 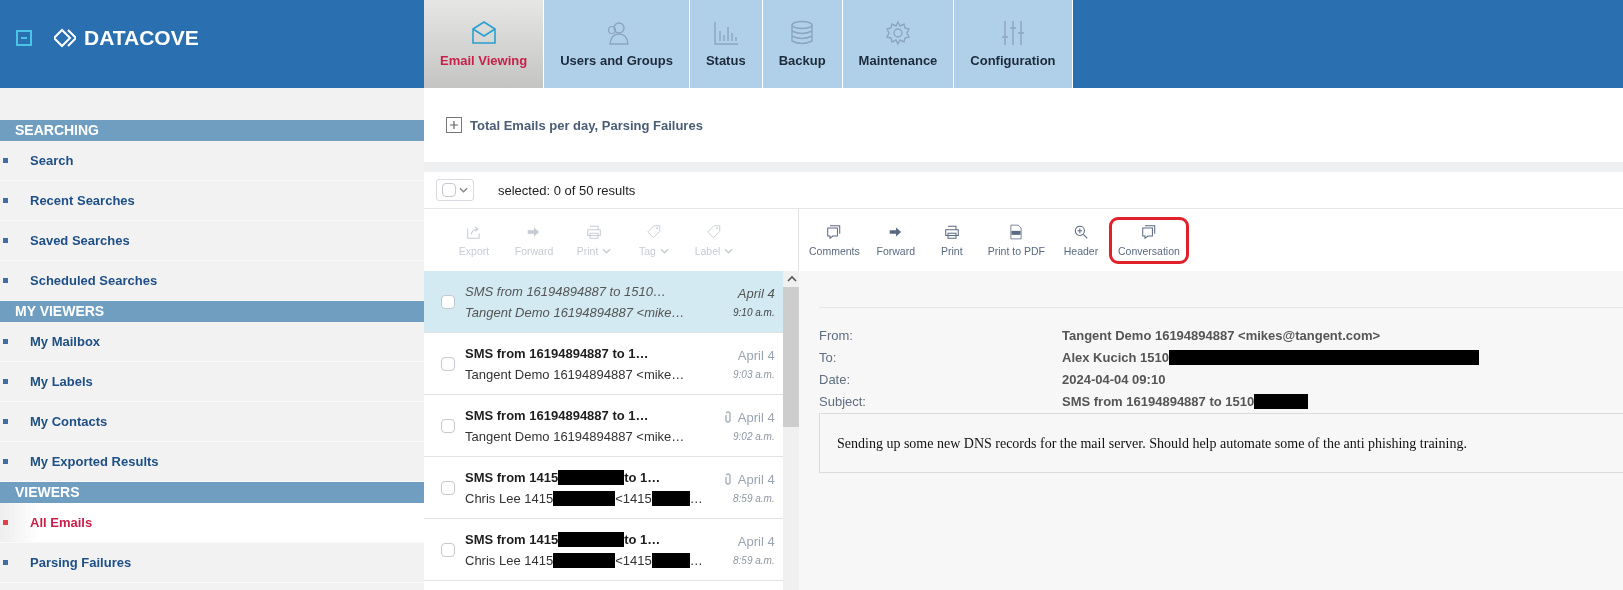 I want to click on toolbar-button: Print, so click(x=951, y=240).